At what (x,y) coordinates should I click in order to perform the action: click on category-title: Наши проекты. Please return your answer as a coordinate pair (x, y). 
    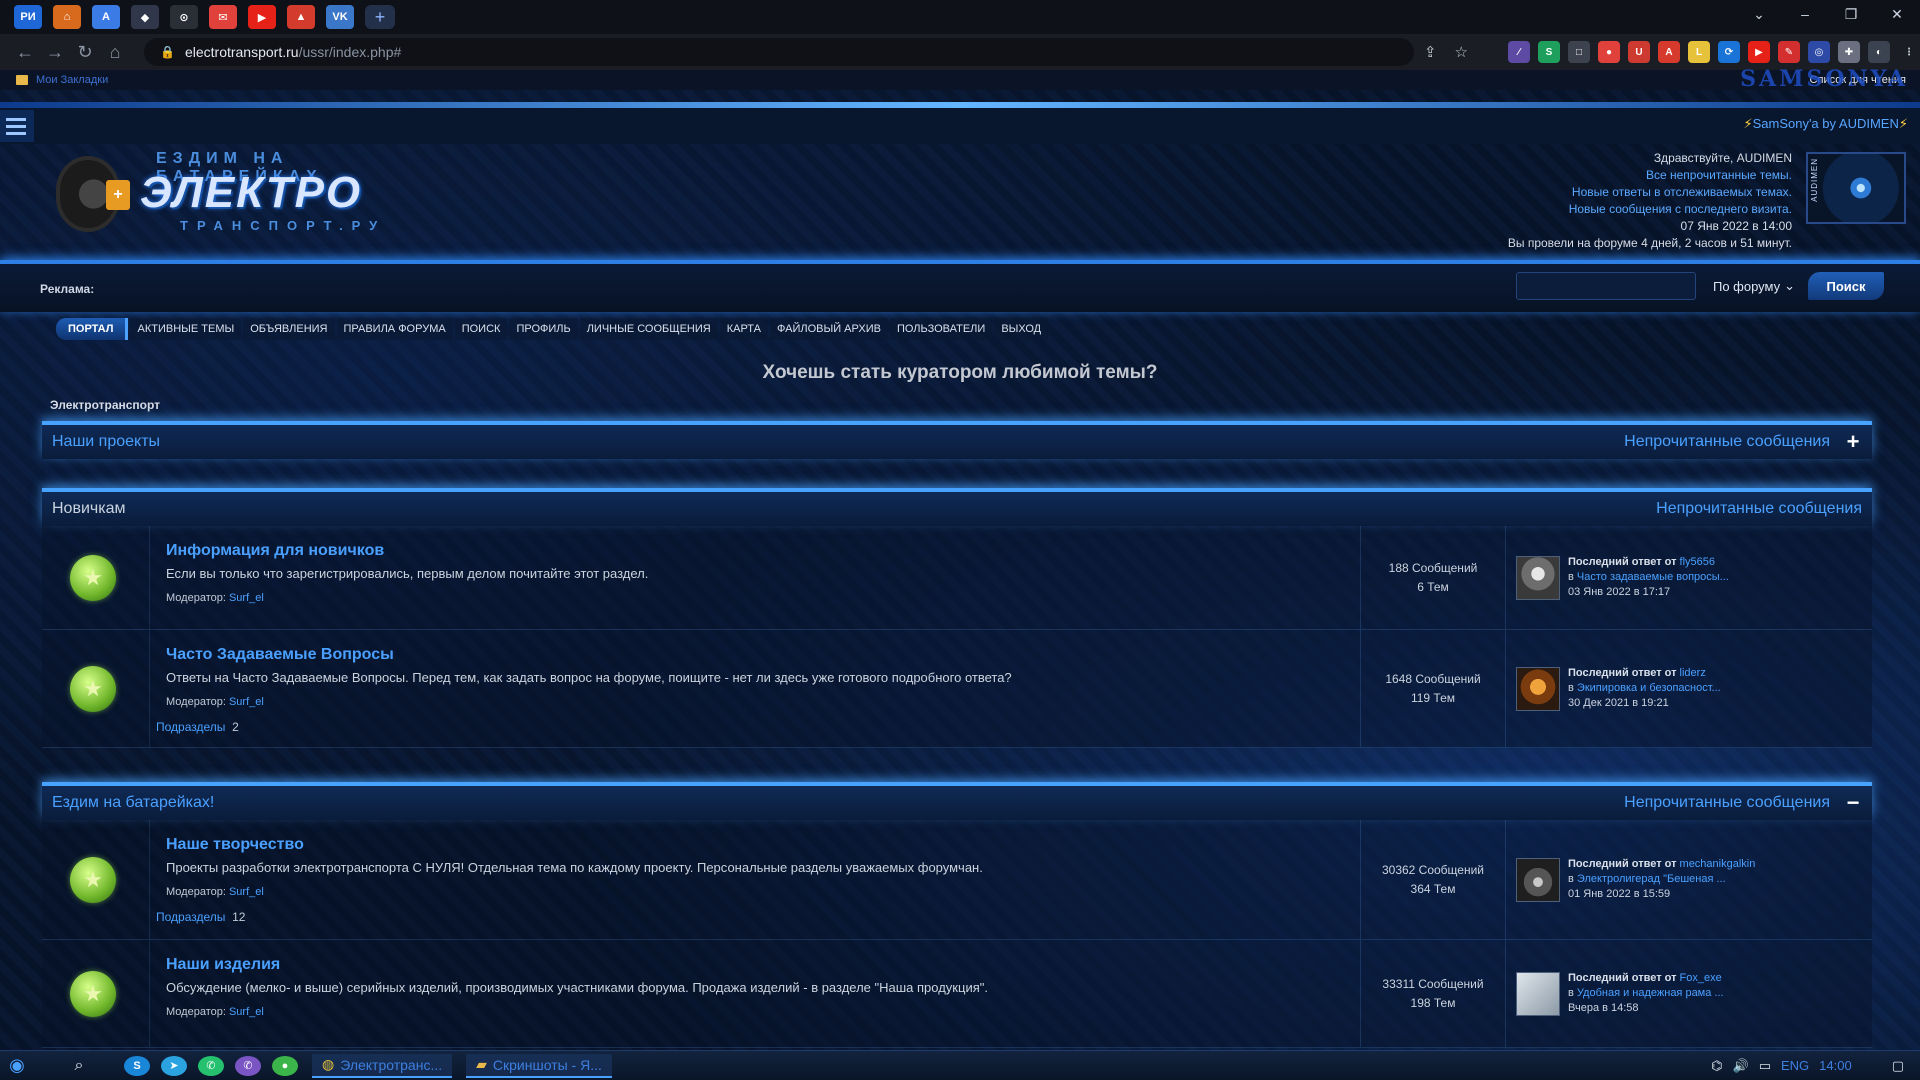
    Looking at the image, I should click on (106, 442).